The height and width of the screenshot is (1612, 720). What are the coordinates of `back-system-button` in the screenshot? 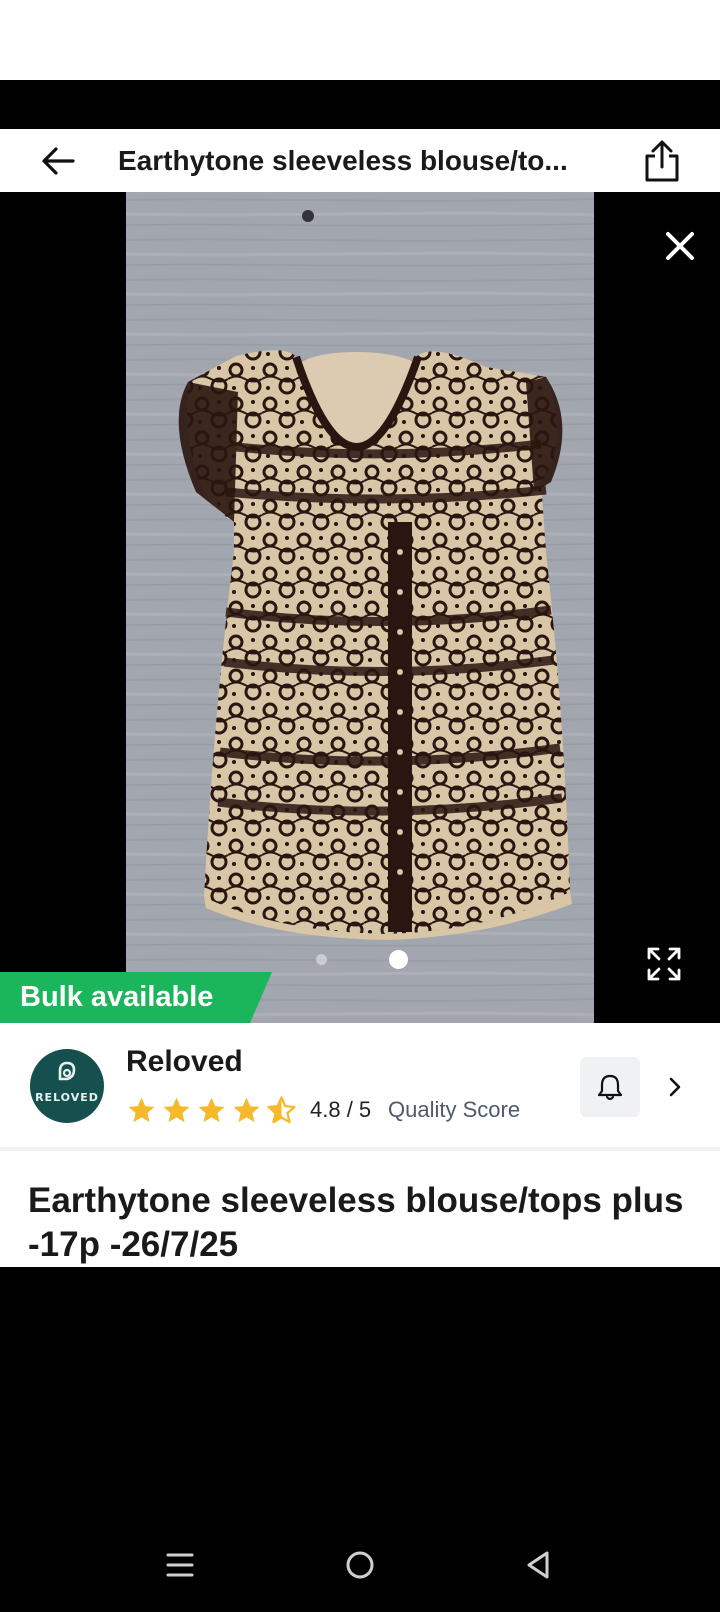 It's located at (538, 1565).